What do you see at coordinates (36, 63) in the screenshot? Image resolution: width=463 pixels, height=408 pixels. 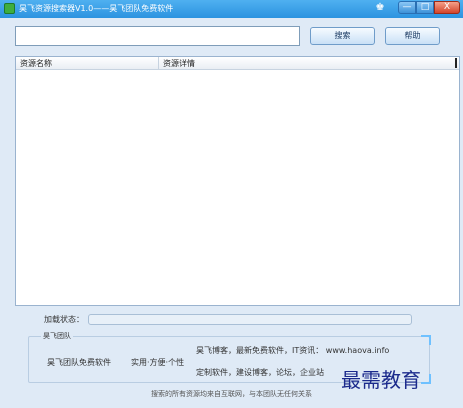 I see `column-resource-name: 资源名称` at bounding box center [36, 63].